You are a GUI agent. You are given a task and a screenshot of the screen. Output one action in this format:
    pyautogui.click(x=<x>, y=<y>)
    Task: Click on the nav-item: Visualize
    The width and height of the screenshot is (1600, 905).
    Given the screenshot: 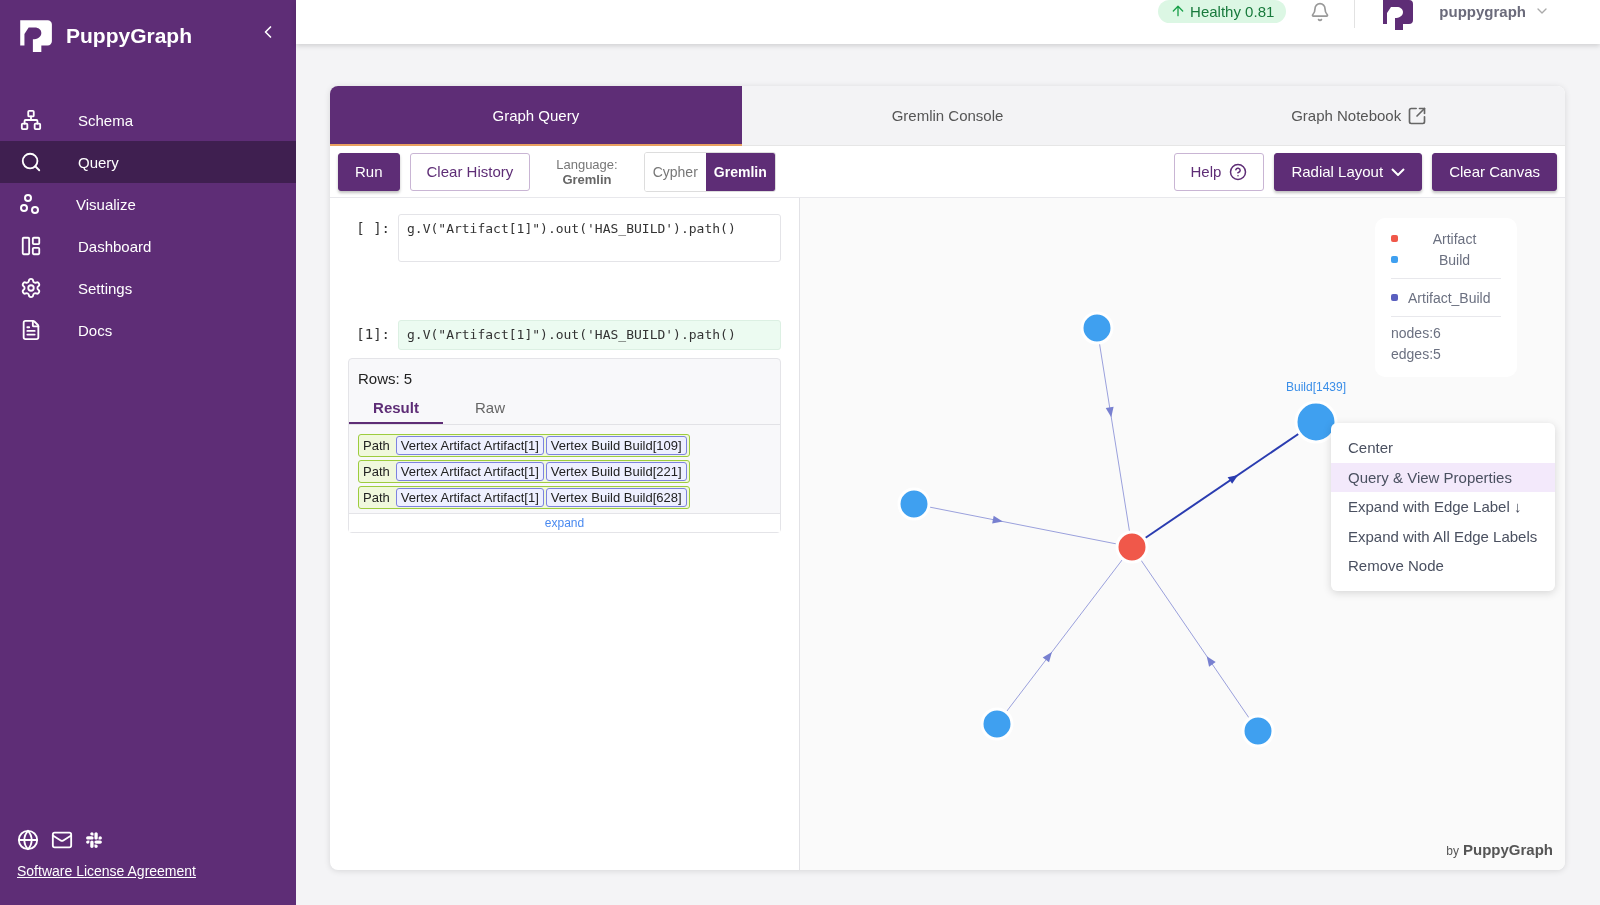 What is the action you would take?
    pyautogui.click(x=148, y=204)
    